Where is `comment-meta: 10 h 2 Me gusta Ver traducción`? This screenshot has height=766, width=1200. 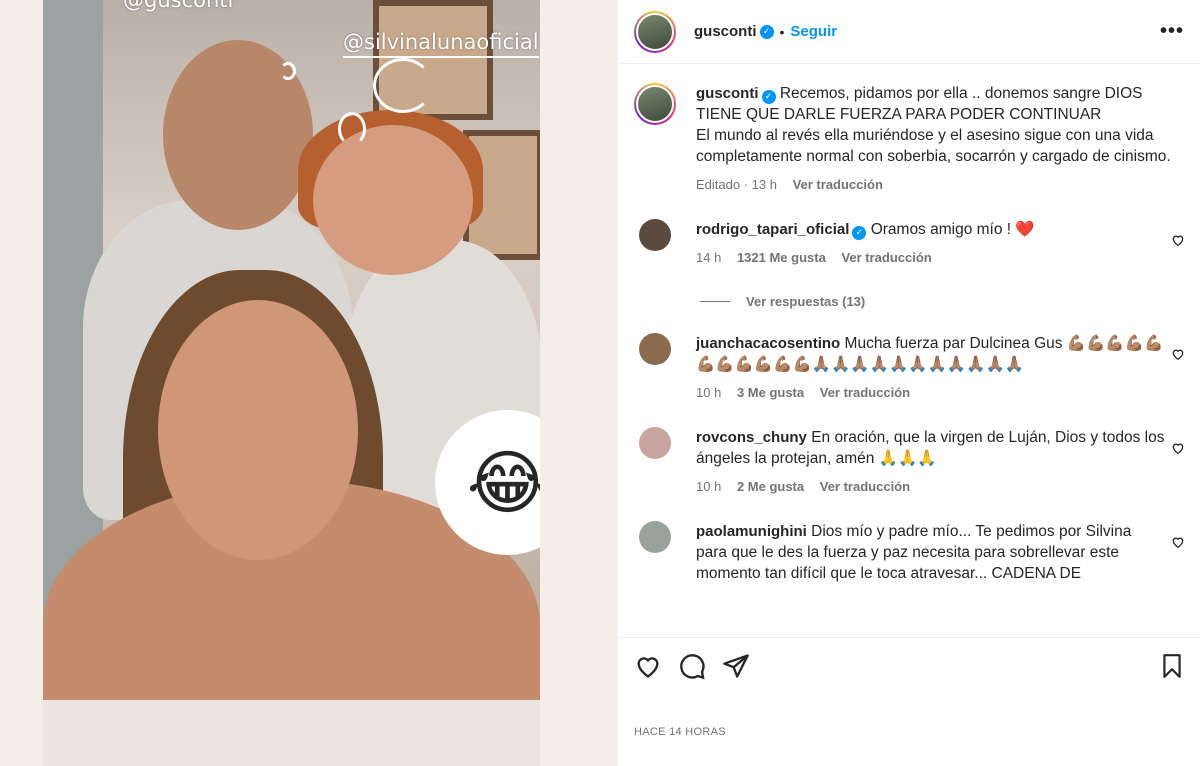
comment-meta: 10 h 2 Me gusta Ver traducción is located at coordinates (931, 486).